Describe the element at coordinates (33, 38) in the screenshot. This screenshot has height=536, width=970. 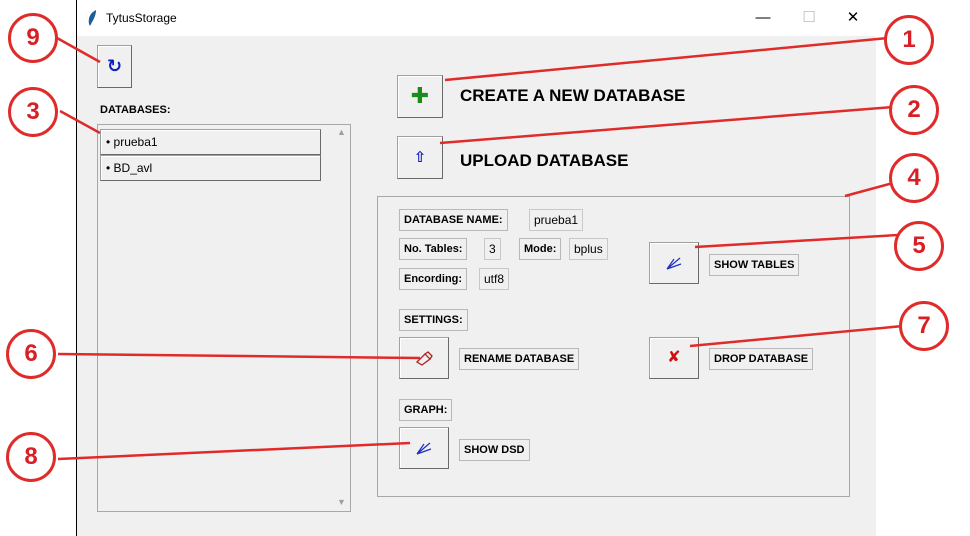
I see `annotation-badge-9: 9` at that location.